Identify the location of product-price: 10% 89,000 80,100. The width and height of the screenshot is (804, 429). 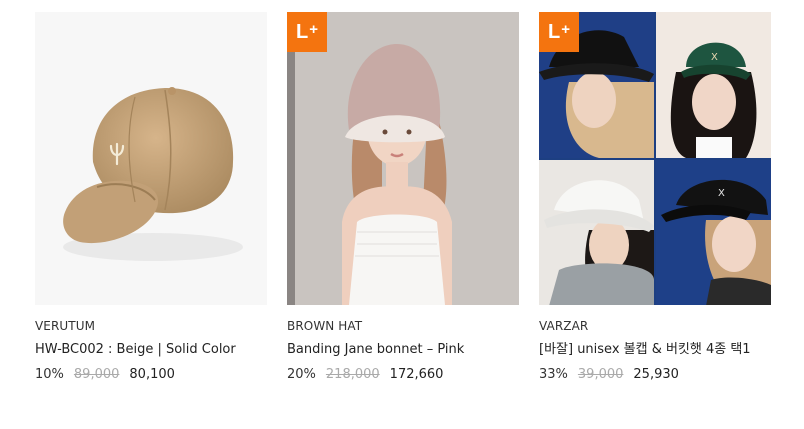
(151, 374).